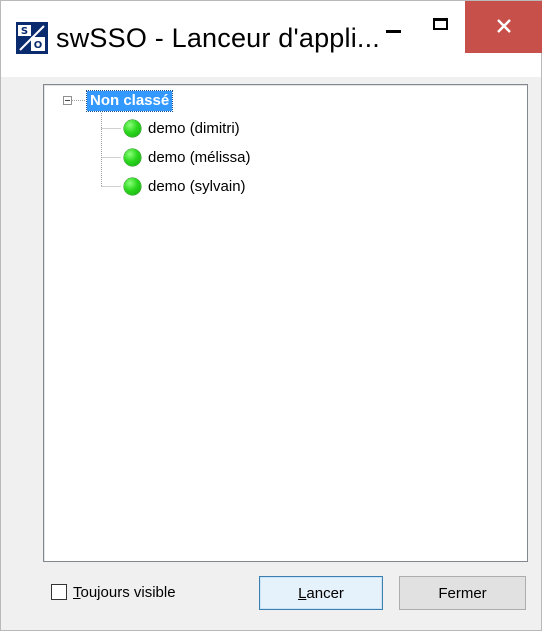  I want to click on close-icon, so click(504, 26).